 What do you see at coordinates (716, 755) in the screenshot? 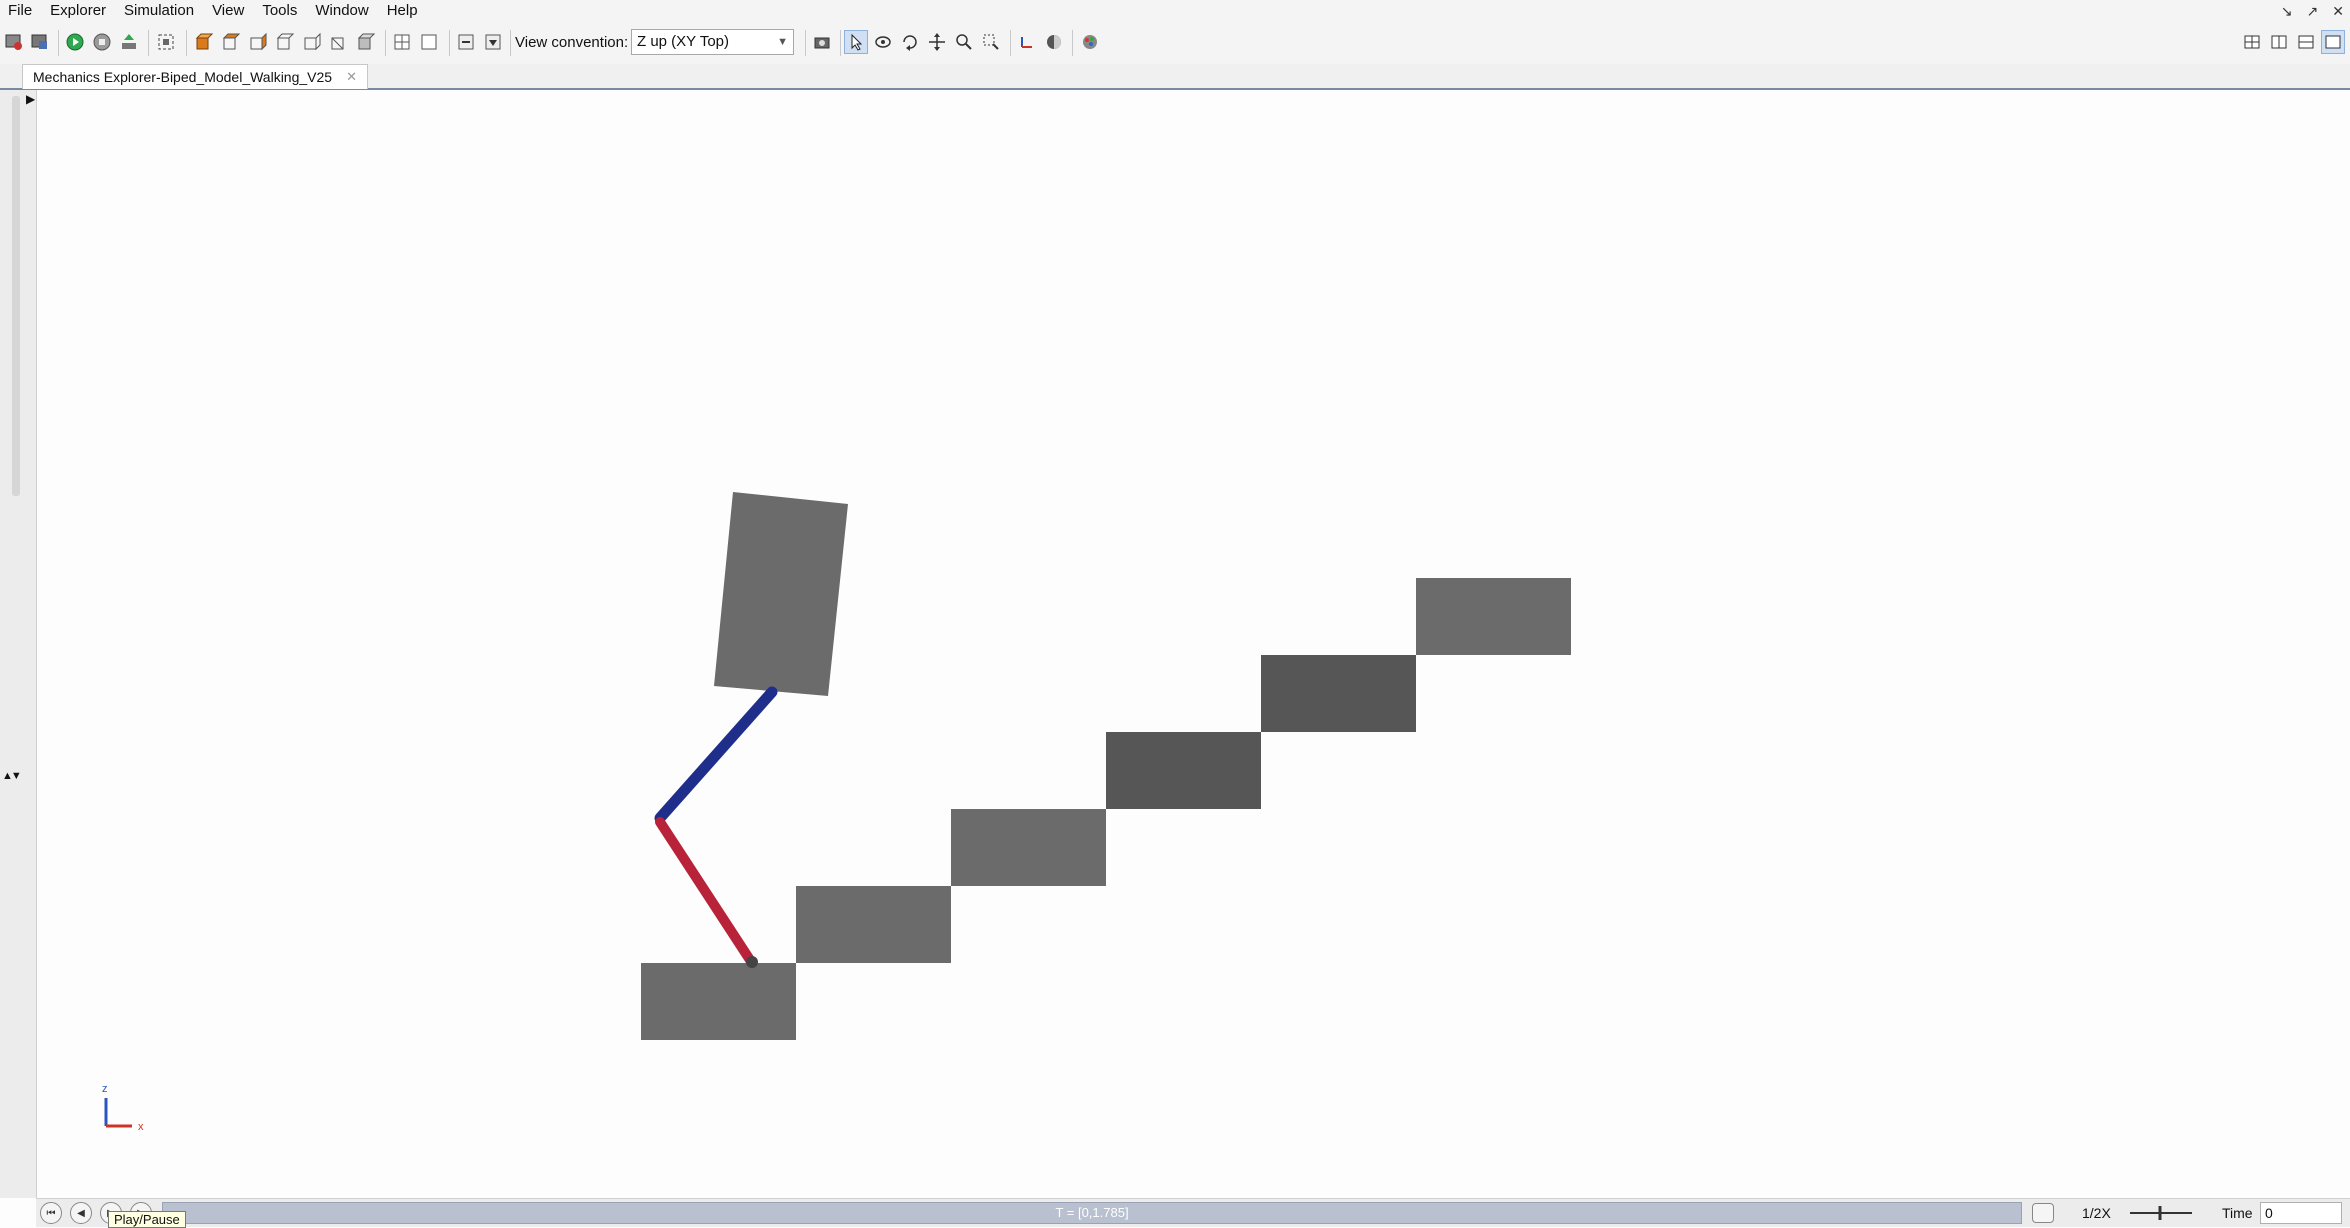
I see `biped-upper-leg` at bounding box center [716, 755].